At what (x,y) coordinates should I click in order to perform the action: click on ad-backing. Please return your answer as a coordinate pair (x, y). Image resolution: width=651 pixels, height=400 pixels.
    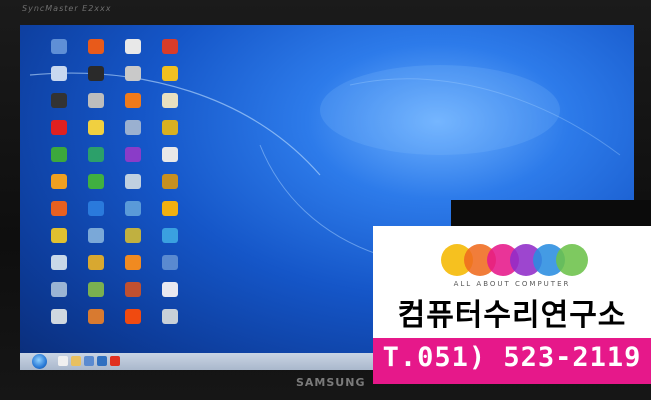
    Looking at the image, I should click on (551, 213).